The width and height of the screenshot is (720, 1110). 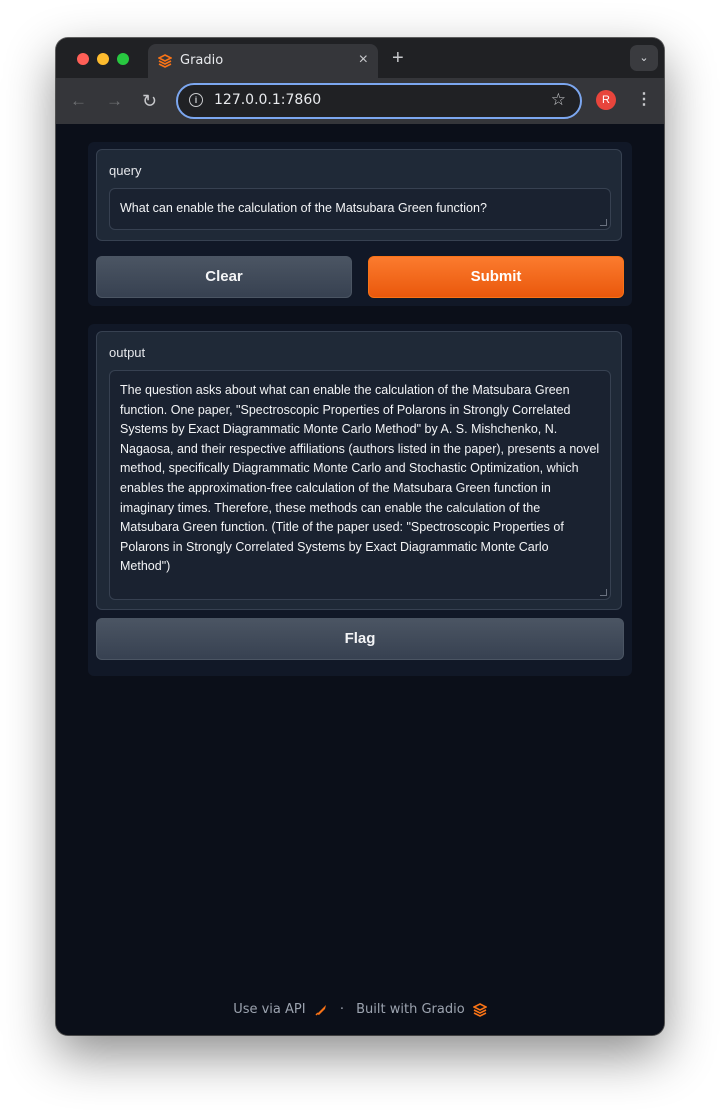 What do you see at coordinates (360, 639) in the screenshot?
I see `flag-button: Flag` at bounding box center [360, 639].